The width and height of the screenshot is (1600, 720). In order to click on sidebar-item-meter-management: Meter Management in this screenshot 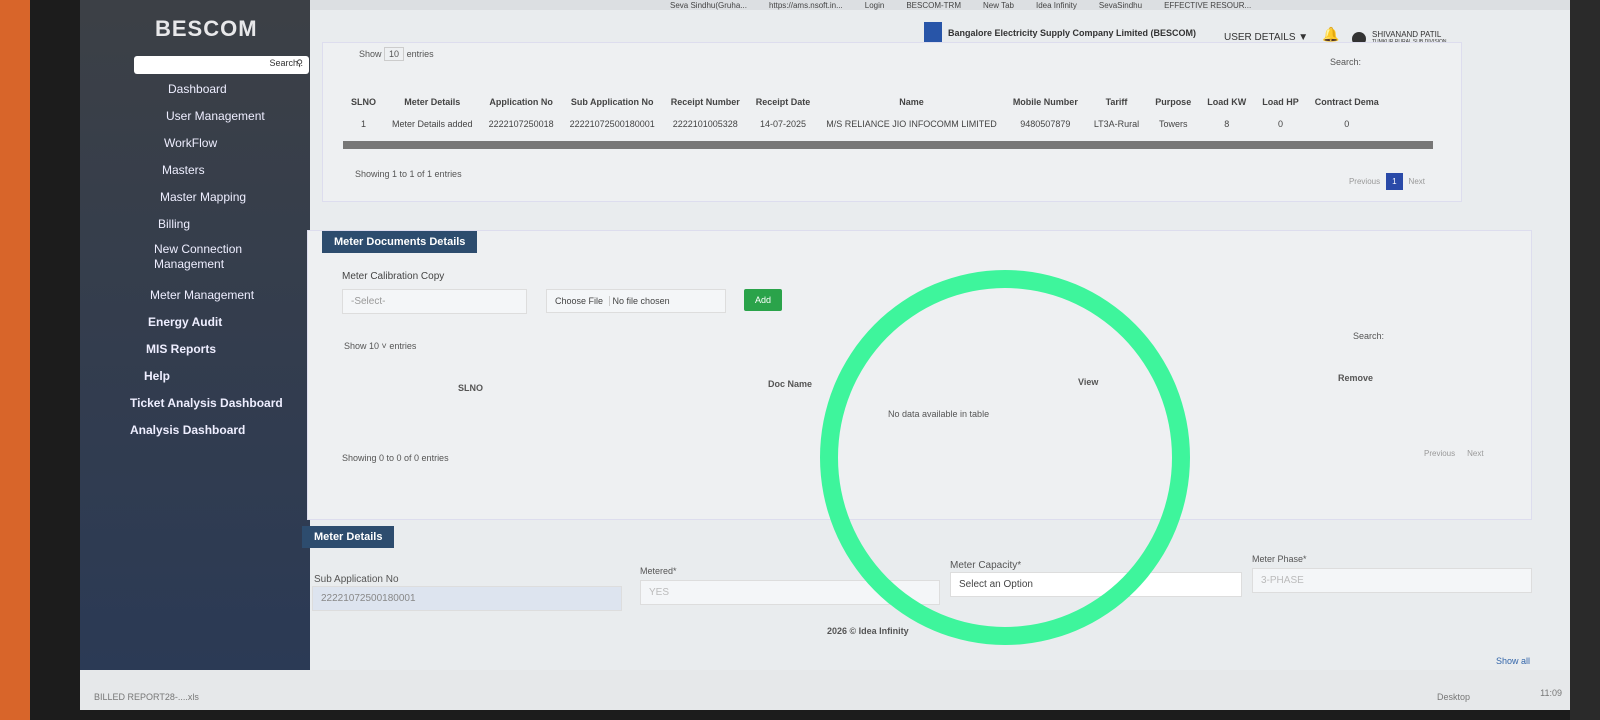, I will do `click(206, 299)`.